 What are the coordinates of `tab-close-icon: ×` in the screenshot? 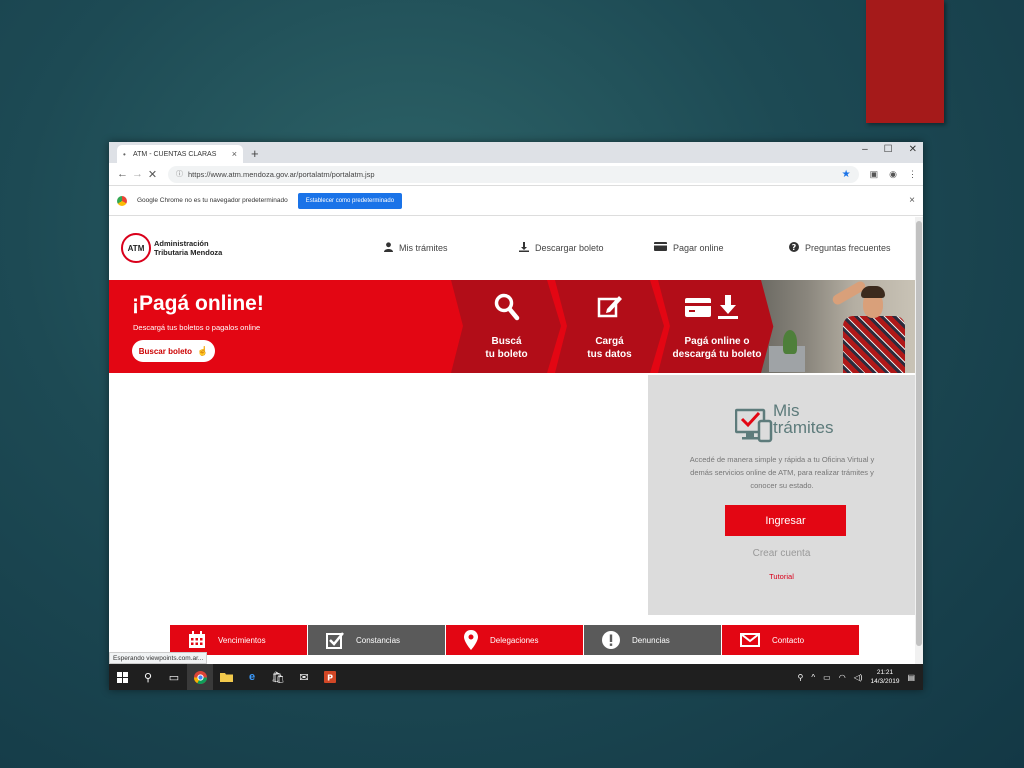 It's located at (234, 154).